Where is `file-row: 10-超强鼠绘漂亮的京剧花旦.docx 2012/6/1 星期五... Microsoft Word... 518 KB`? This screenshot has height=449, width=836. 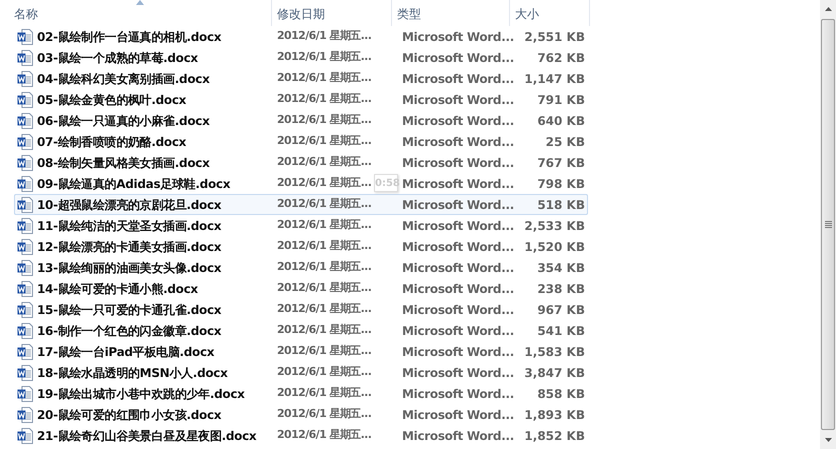
file-row: 10-超强鼠绘漂亮的京剧花旦.docx 2012/6/1 星期五... Microsoft Word... 518 KB is located at coordinates (301, 204).